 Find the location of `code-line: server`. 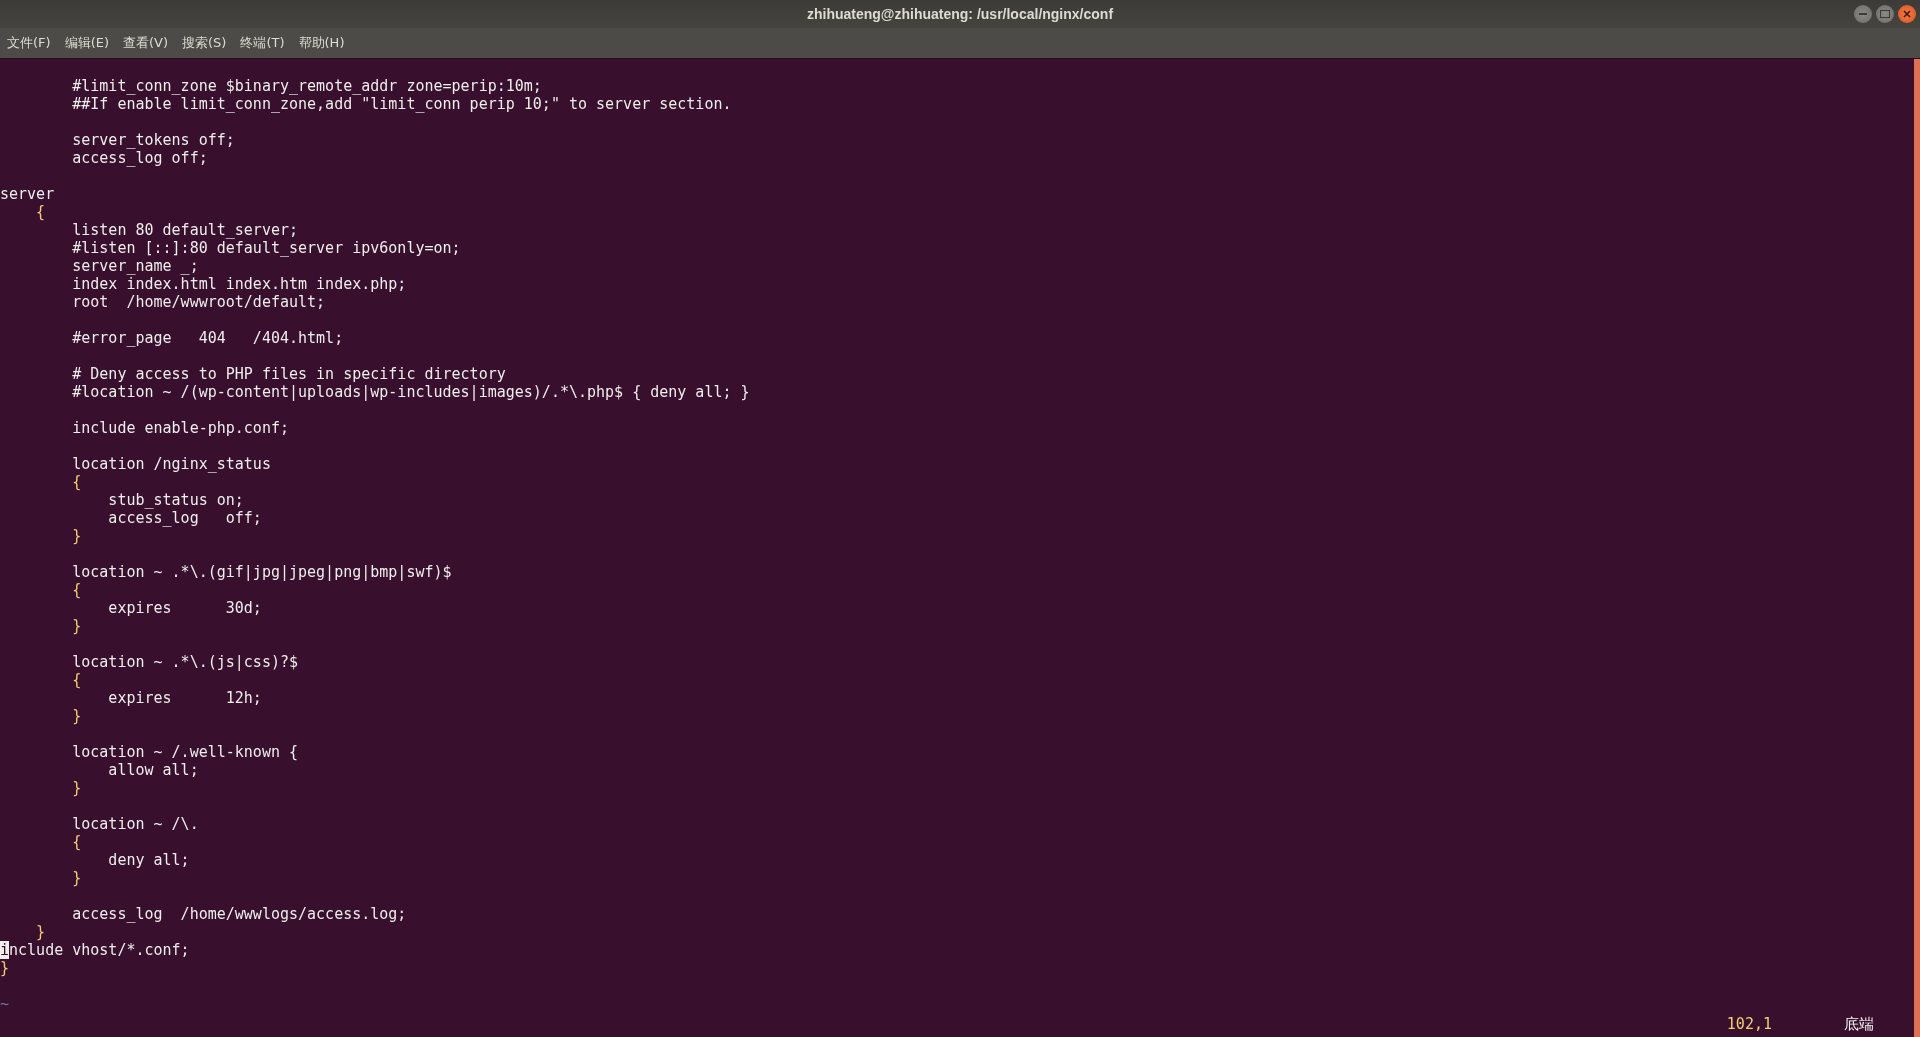

code-line: server is located at coordinates (27, 194).